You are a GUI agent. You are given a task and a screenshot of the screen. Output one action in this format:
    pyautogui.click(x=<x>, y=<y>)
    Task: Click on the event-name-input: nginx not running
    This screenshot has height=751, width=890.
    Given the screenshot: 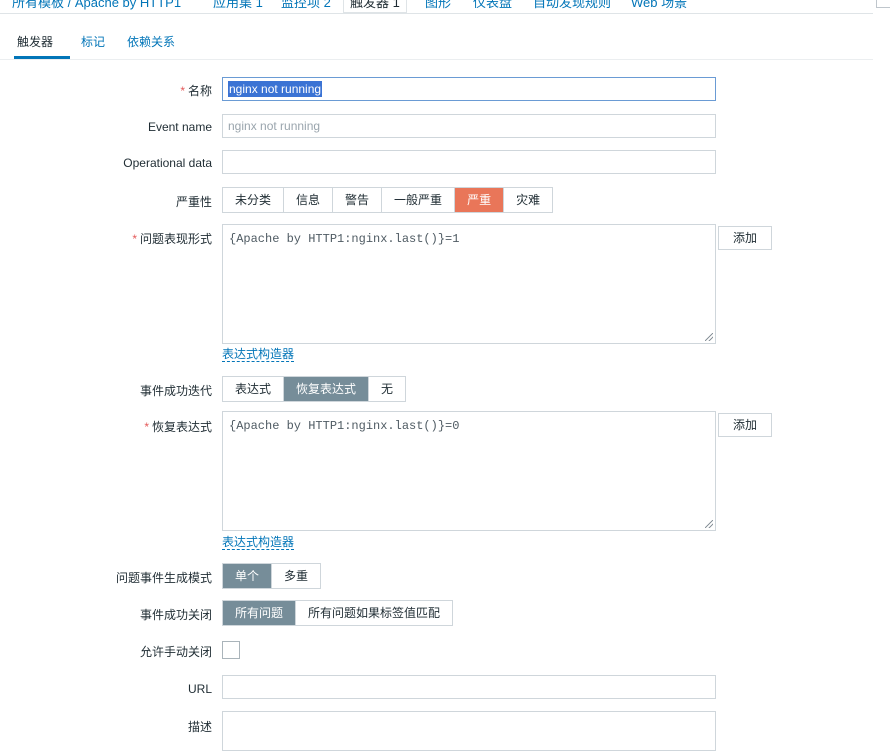 What is the action you would take?
    pyautogui.click(x=469, y=126)
    